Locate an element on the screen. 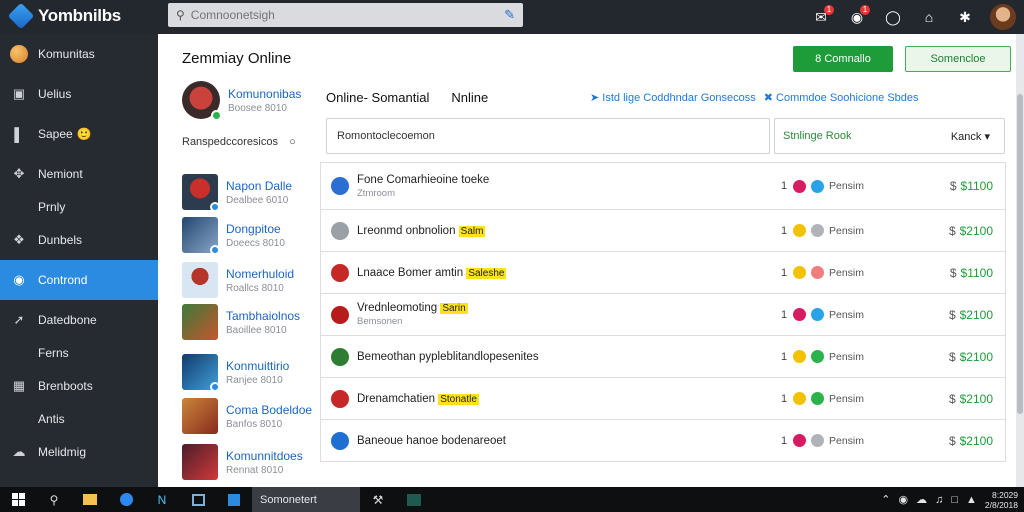 The height and width of the screenshot is (512, 1024). volume-icon: ♫ is located at coordinates (939, 500).